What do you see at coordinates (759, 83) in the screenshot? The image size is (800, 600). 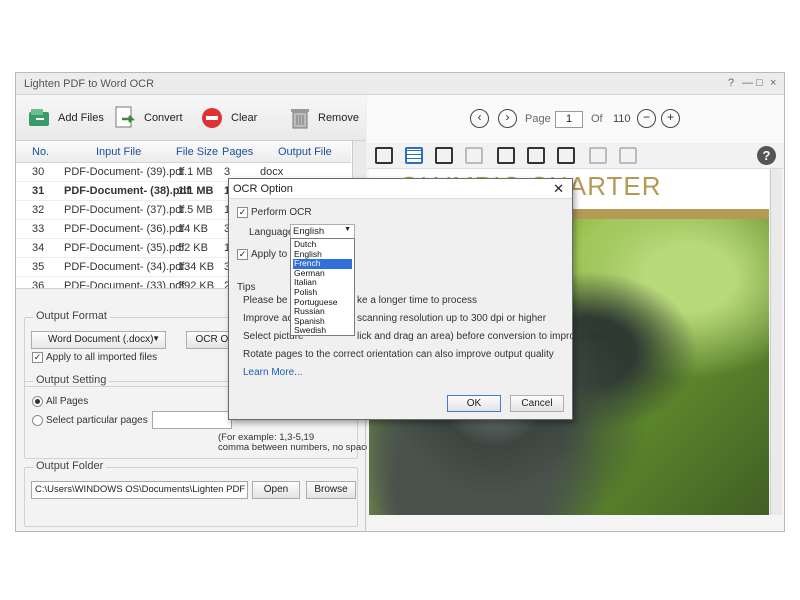 I see `maximize-button: □` at bounding box center [759, 83].